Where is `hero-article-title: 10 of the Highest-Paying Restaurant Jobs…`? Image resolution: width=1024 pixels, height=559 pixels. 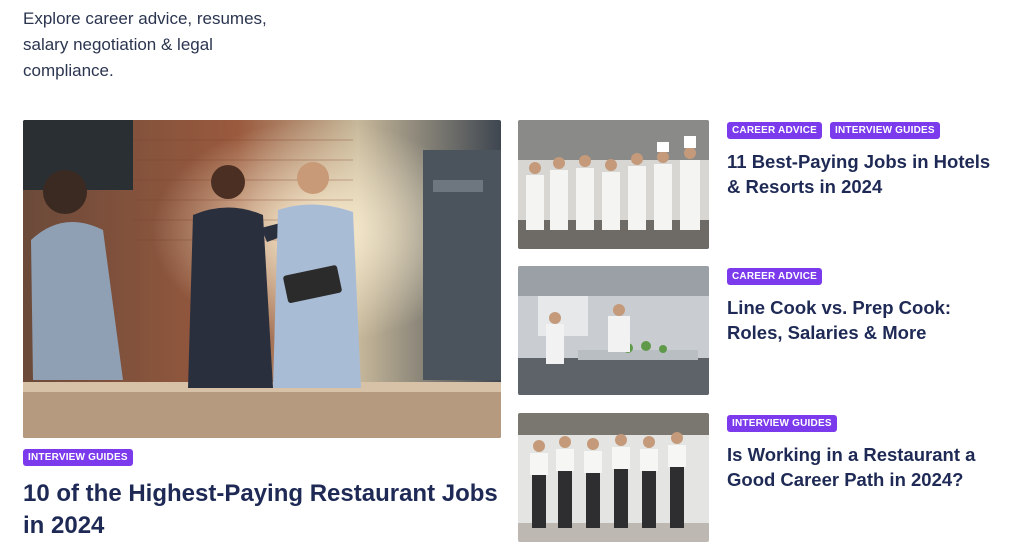
hero-article-title: 10 of the Highest-Paying Restaurant Jobs… is located at coordinates (263, 510).